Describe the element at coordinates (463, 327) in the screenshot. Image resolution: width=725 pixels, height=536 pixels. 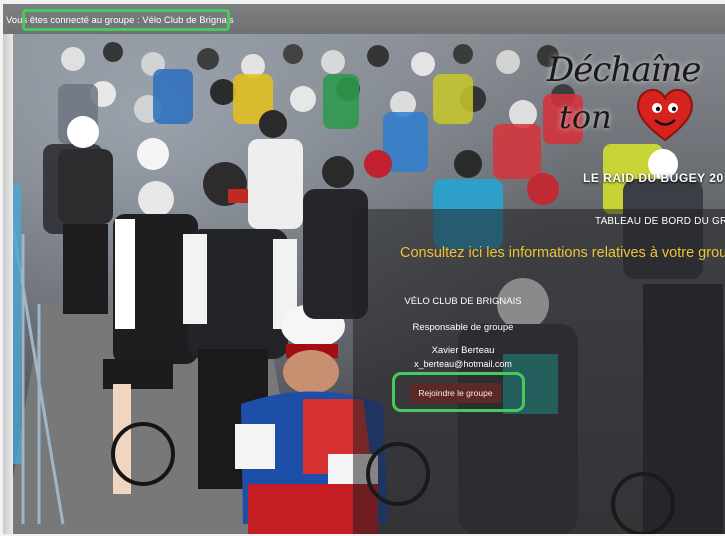
I see `role-label: Responsable de groupe` at that location.